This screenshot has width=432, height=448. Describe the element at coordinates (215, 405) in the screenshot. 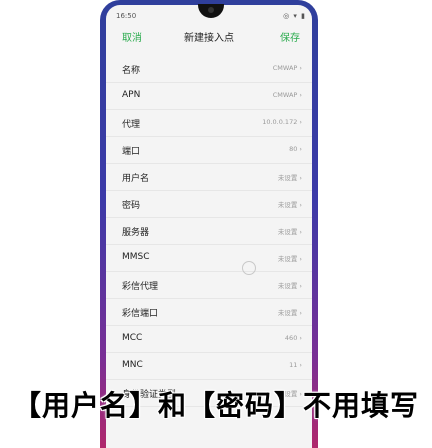

I see `video-caption: 【用户名】和【密码】不用填写` at that location.